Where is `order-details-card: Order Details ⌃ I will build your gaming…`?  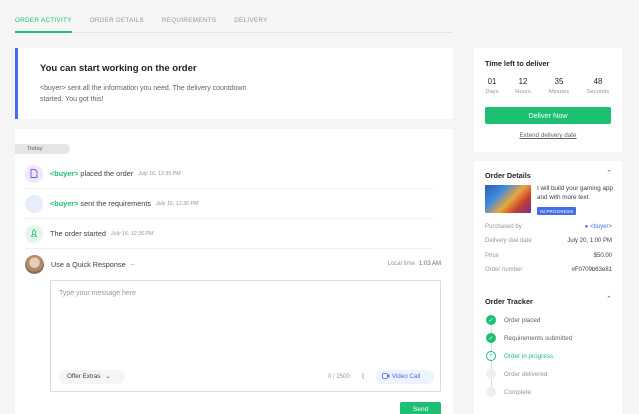 order-details-card: Order Details ⌃ I will build your gaming… is located at coordinates (548, 287).